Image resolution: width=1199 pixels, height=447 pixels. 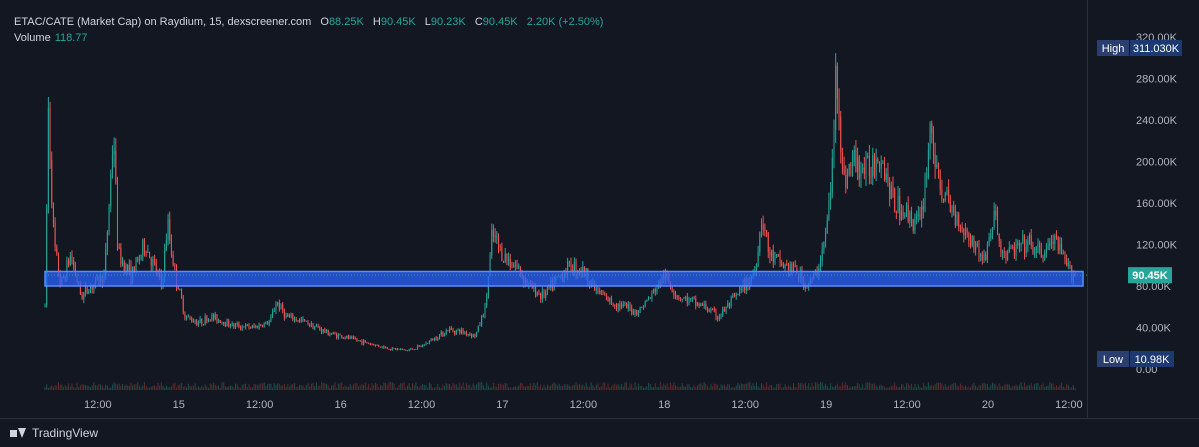 I want to click on y-tick-label: 240.00K, so click(x=1157, y=121).